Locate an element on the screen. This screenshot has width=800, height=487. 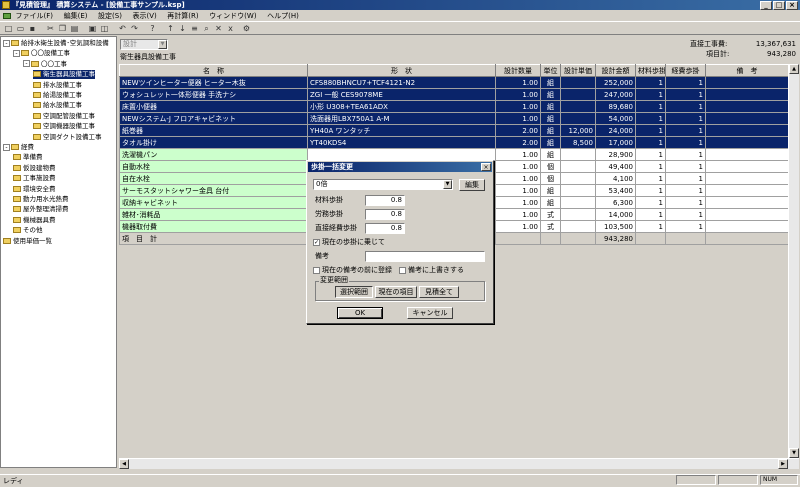
scroll-left-icon: ◀ is located at coordinates (124, 464).